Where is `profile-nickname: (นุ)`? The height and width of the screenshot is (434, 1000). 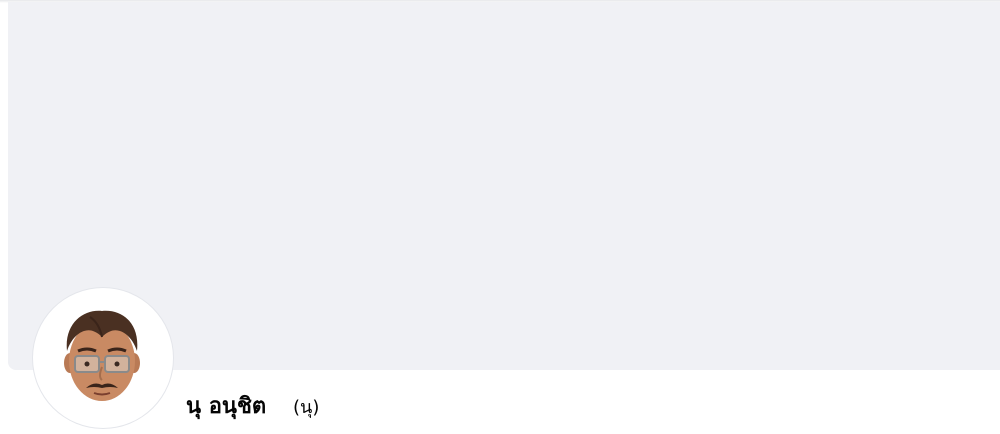 profile-nickname: (นุ) is located at coordinates (306, 407).